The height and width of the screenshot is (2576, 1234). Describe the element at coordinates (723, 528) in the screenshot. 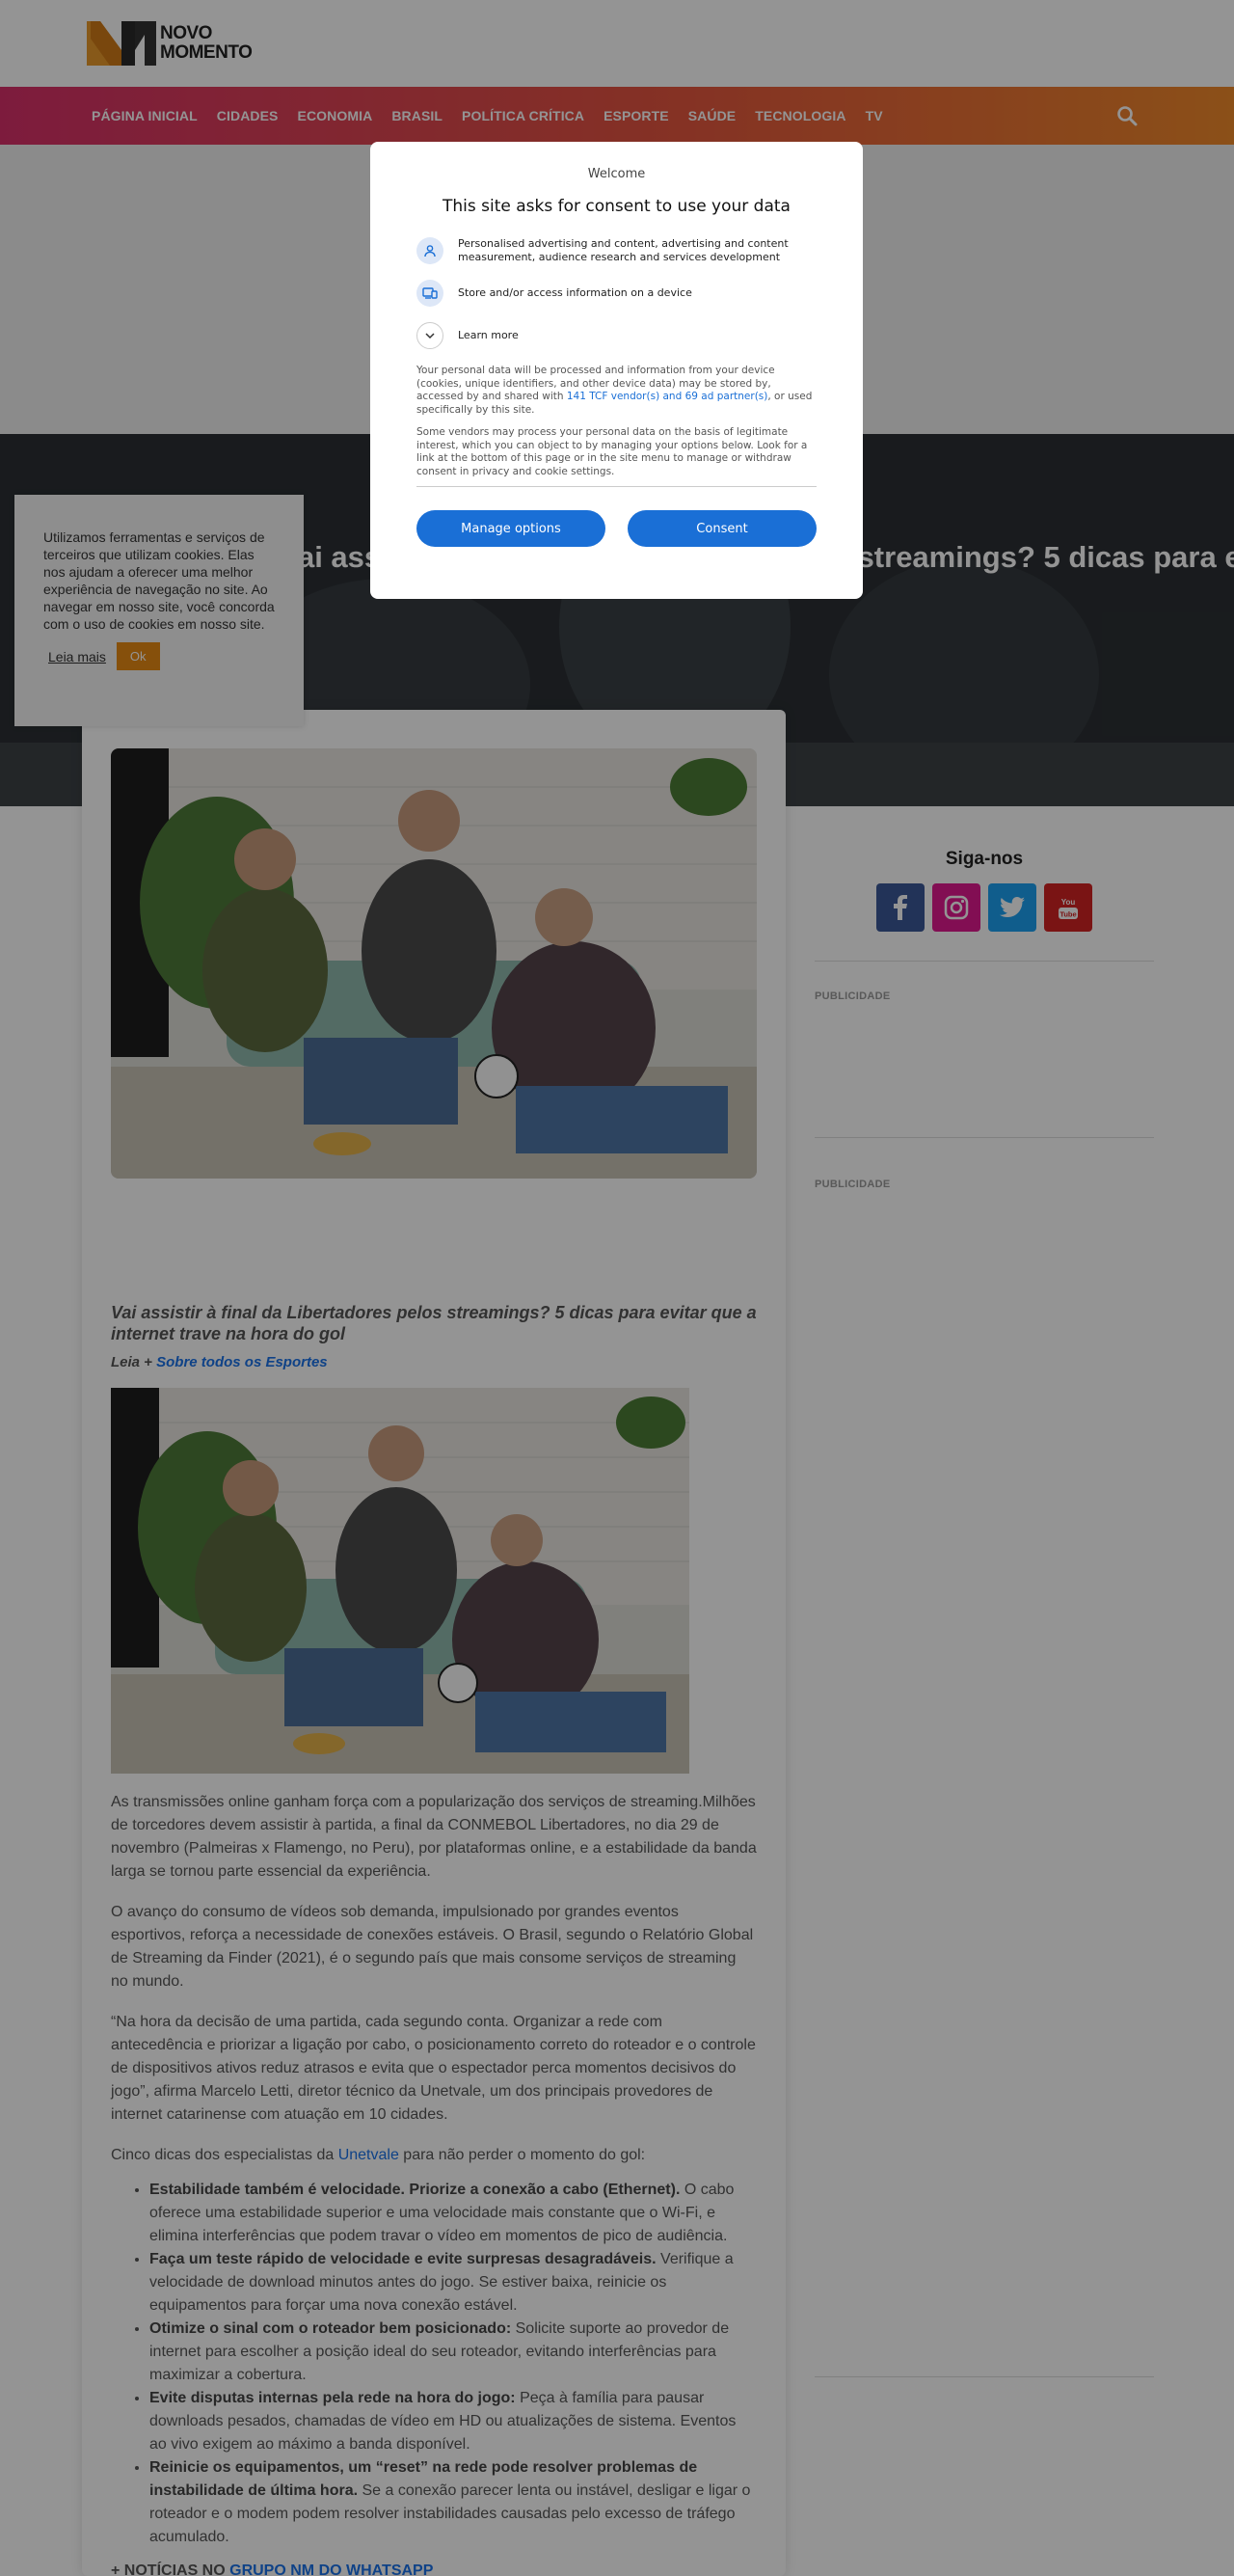

I see `consent-button: Consent` at that location.